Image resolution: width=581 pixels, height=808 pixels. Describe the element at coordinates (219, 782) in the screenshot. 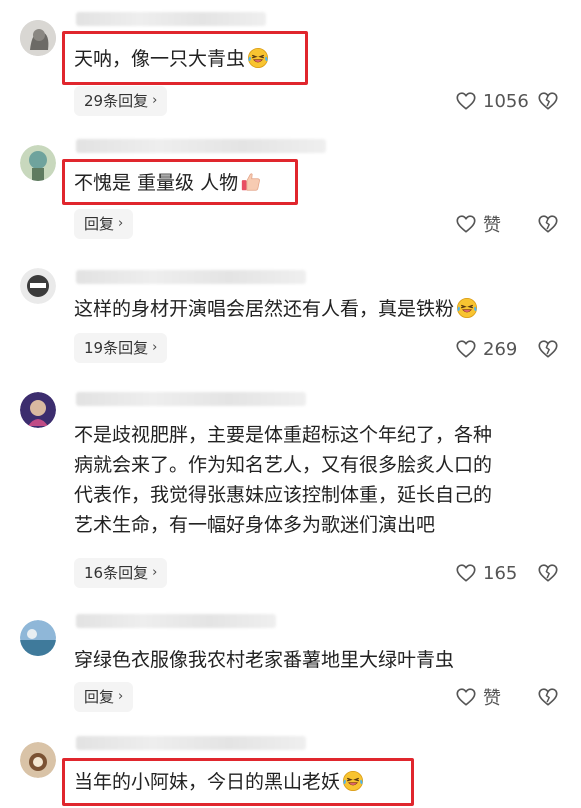

I see `comment-text: 当年的小阿妹，今日的黑山老妖` at that location.